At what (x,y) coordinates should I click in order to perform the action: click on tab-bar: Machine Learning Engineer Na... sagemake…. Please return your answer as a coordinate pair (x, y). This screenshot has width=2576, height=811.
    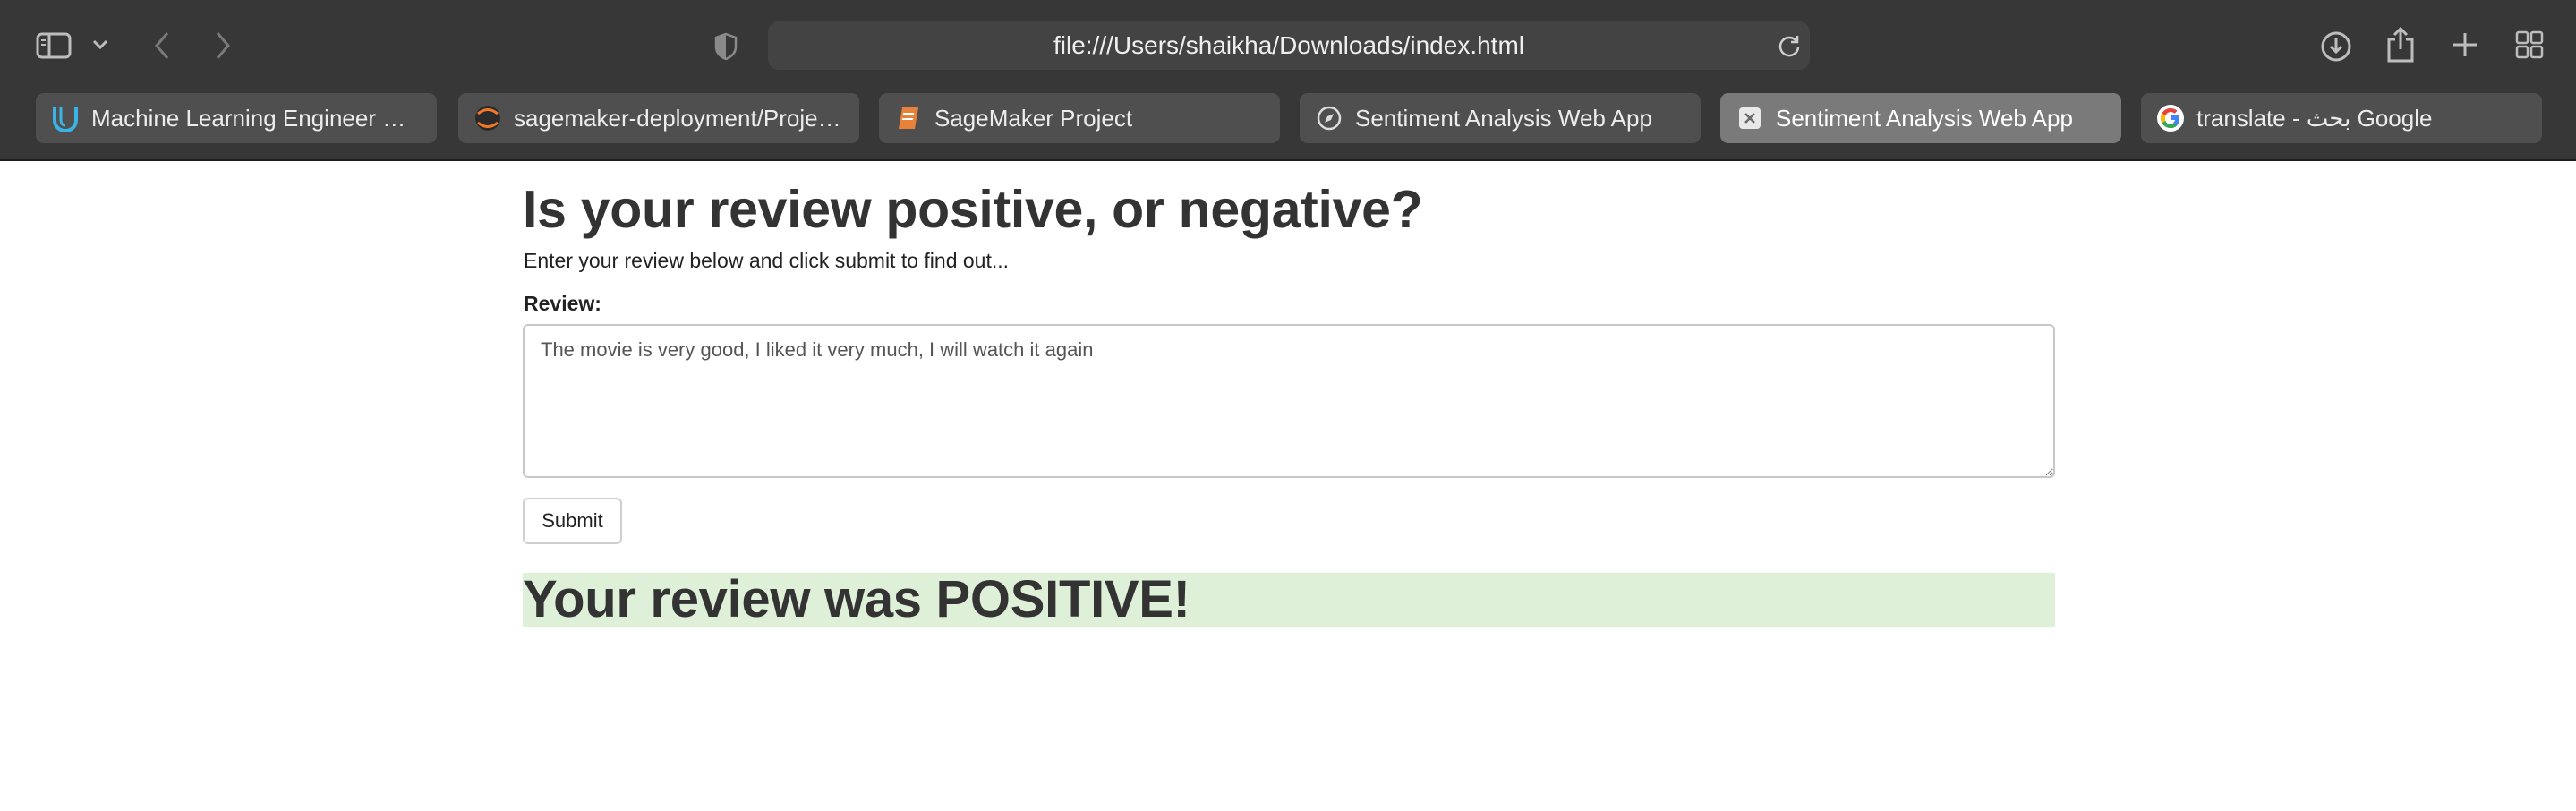
    Looking at the image, I should click on (1288, 119).